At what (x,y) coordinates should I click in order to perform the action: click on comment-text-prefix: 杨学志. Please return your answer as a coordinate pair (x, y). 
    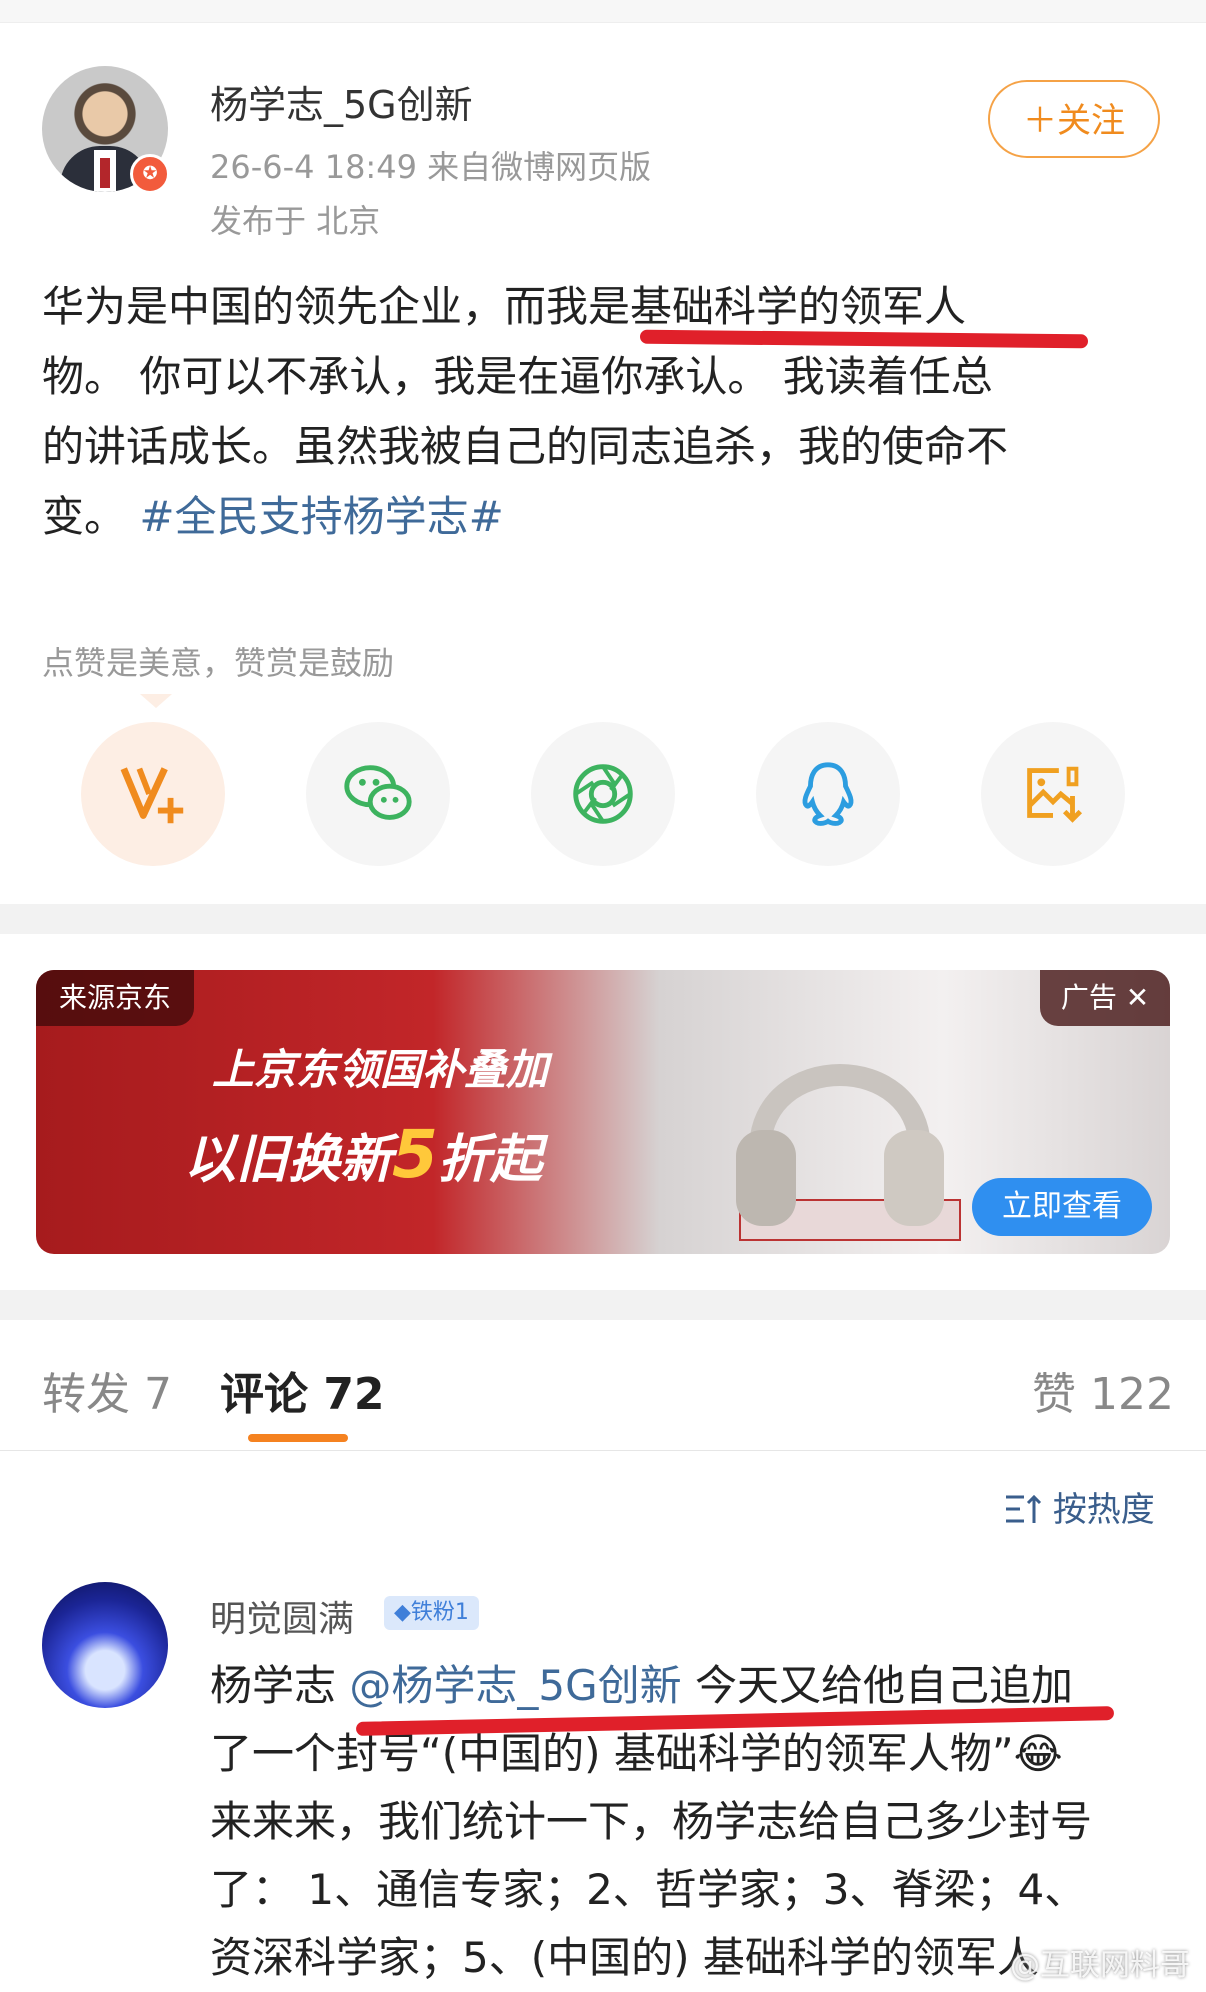
    Looking at the image, I should click on (280, 1685).